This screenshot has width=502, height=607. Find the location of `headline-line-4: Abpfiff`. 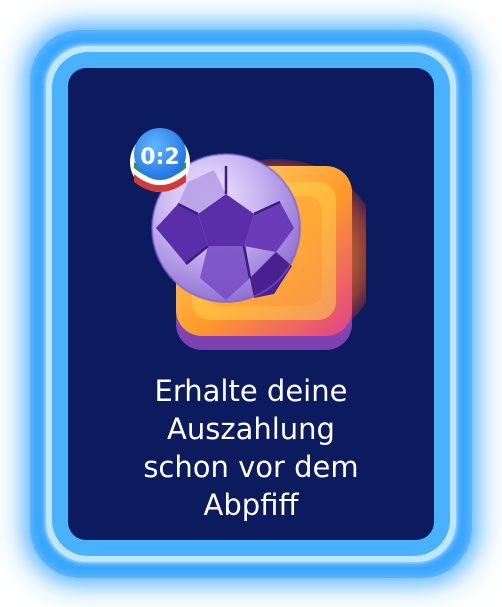

headline-line-4: Abpfiff is located at coordinates (251, 505).